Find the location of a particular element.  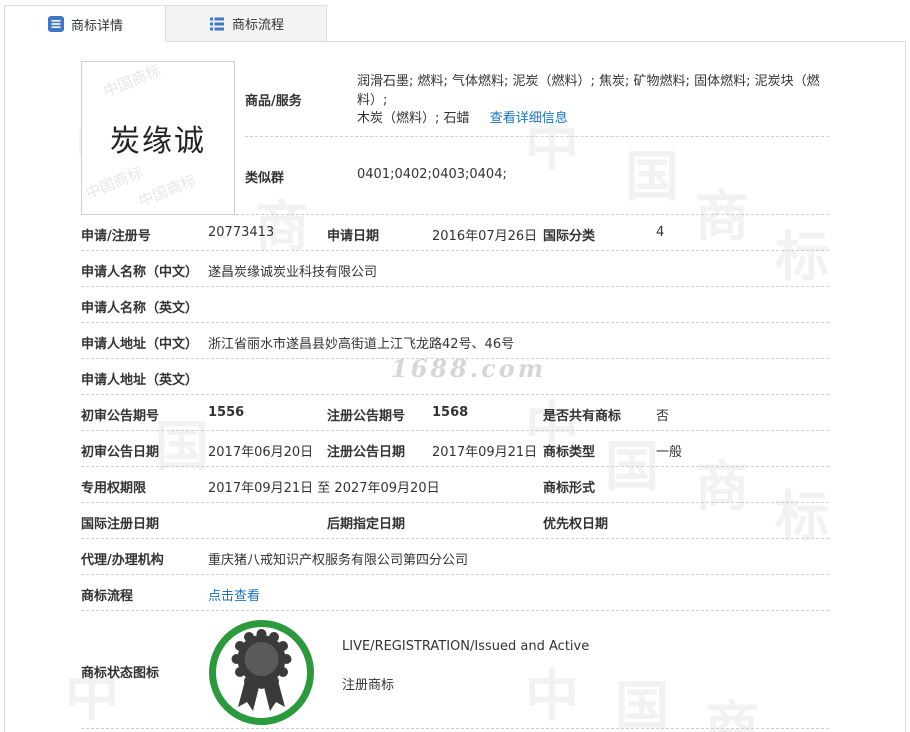

reg-no-value: 20773413 is located at coordinates (241, 232).